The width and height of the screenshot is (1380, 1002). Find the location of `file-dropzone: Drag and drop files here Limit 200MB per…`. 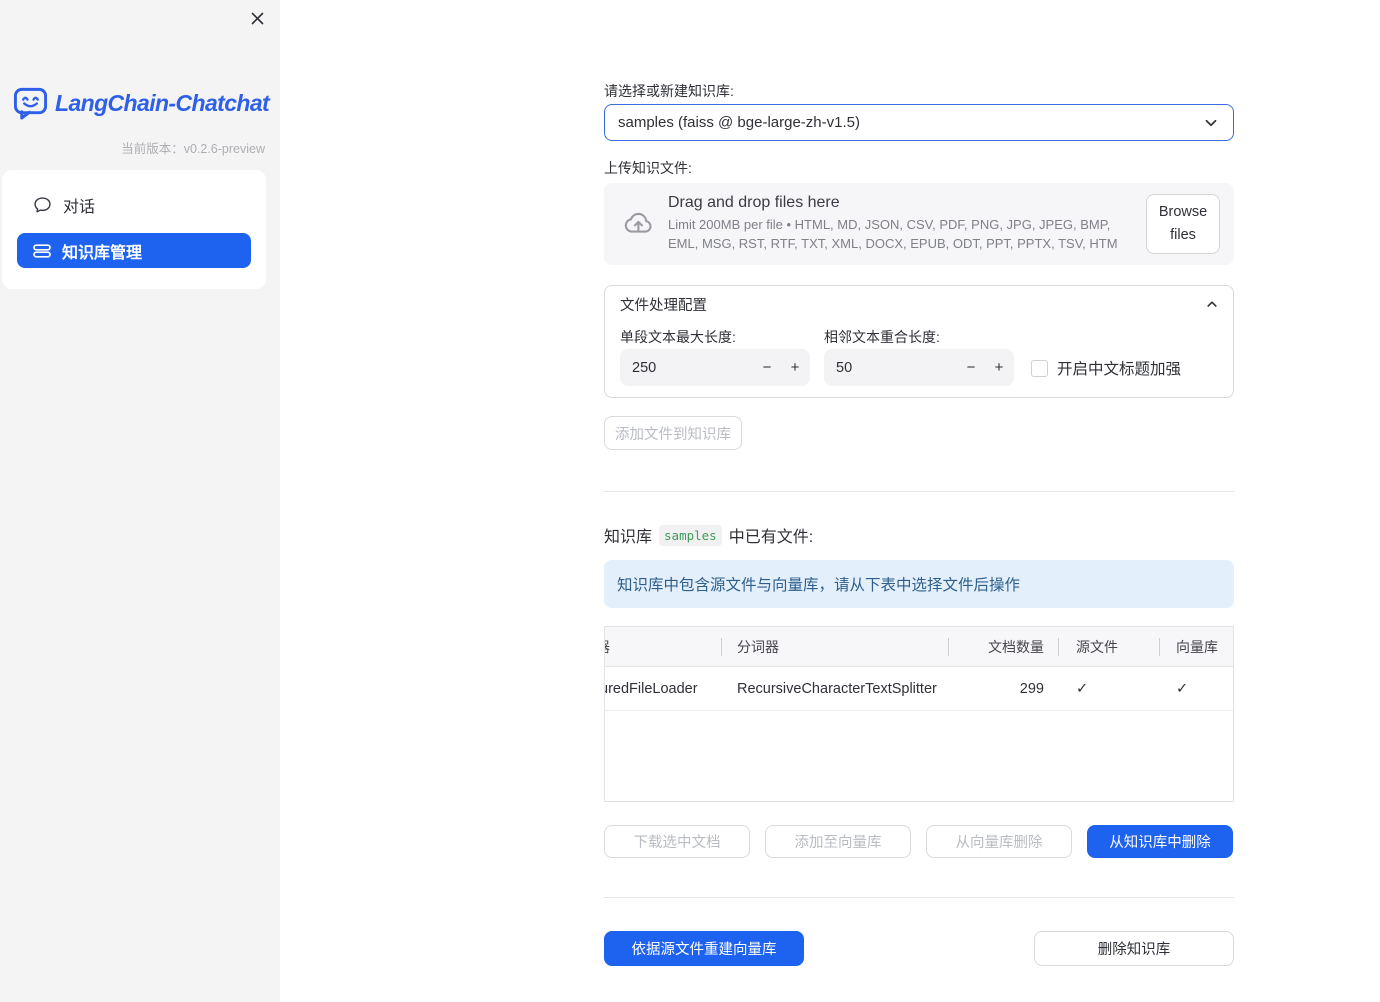

file-dropzone: Drag and drop files here Limit 200MB per… is located at coordinates (919, 224).